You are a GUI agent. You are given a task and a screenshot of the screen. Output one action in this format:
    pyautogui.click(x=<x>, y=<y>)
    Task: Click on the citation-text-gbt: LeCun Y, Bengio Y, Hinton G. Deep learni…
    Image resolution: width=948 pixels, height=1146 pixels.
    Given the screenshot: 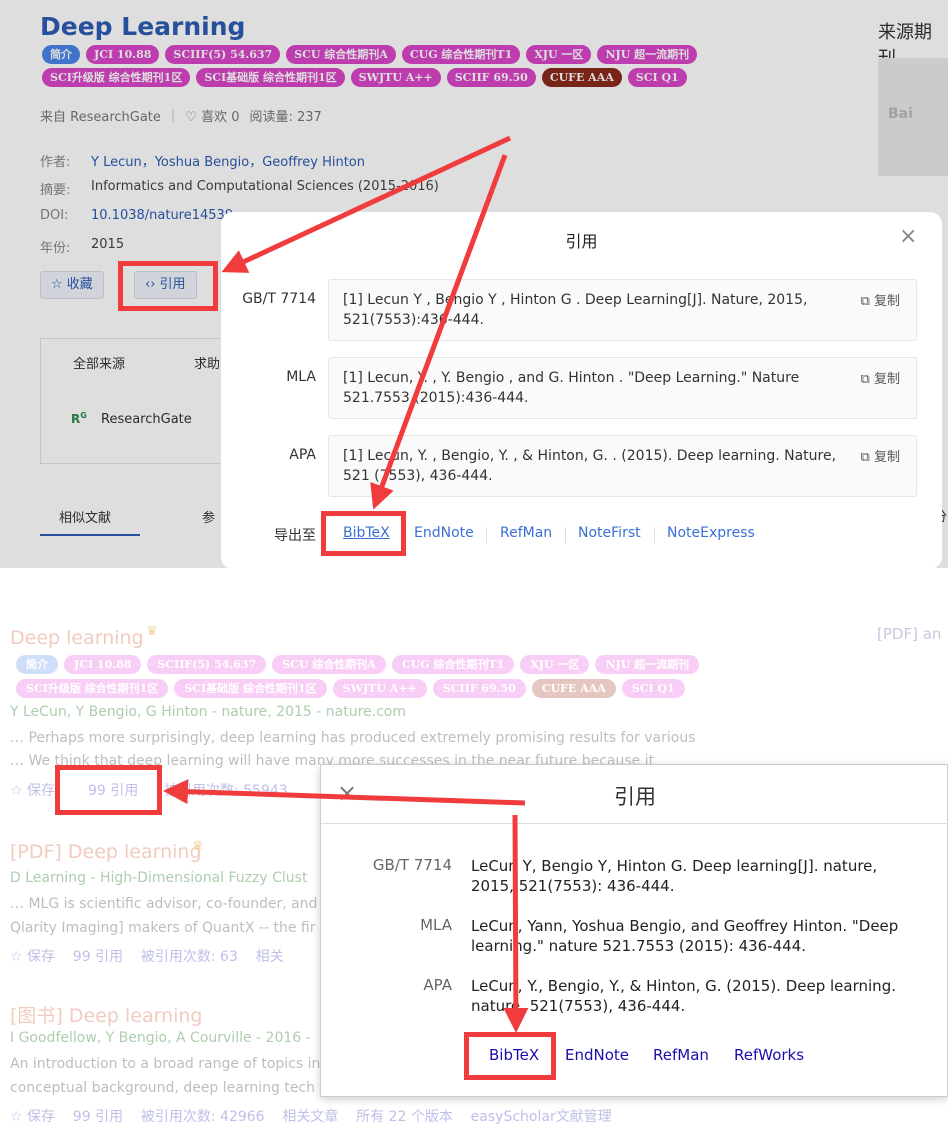 What is the action you would take?
    pyautogui.click(x=696, y=876)
    